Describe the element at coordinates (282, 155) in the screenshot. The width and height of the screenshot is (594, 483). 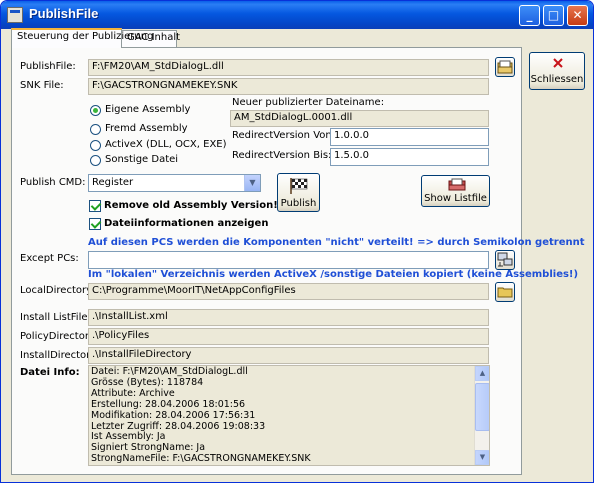
I see `redirect-bis-label: RedirectVersion Bis:` at that location.